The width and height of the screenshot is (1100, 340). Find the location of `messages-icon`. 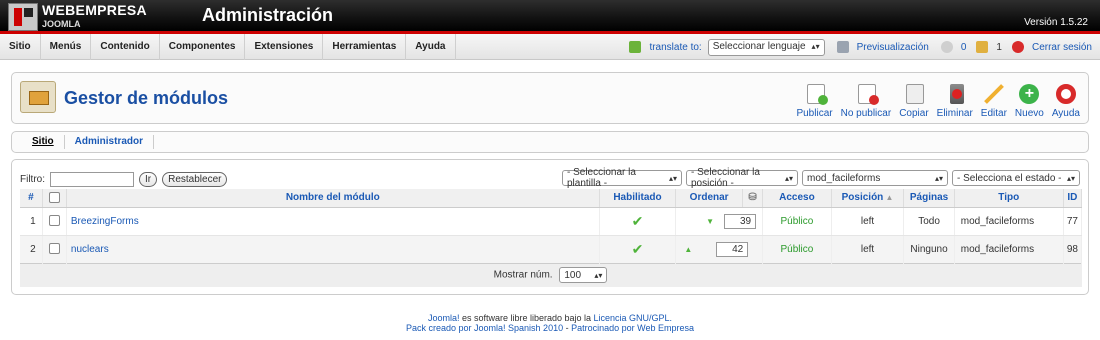

messages-icon is located at coordinates (946, 47).